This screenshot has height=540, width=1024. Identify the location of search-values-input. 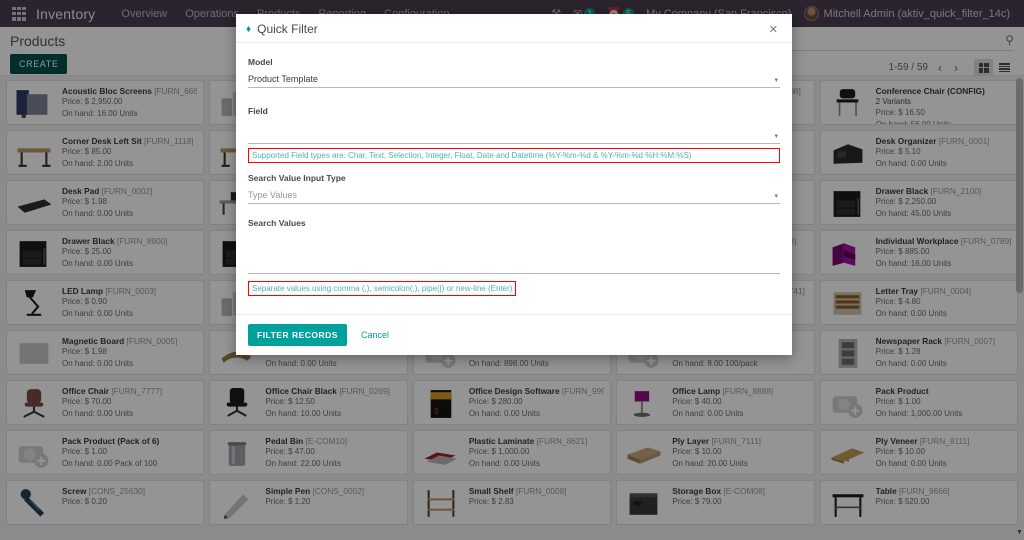
(514, 252).